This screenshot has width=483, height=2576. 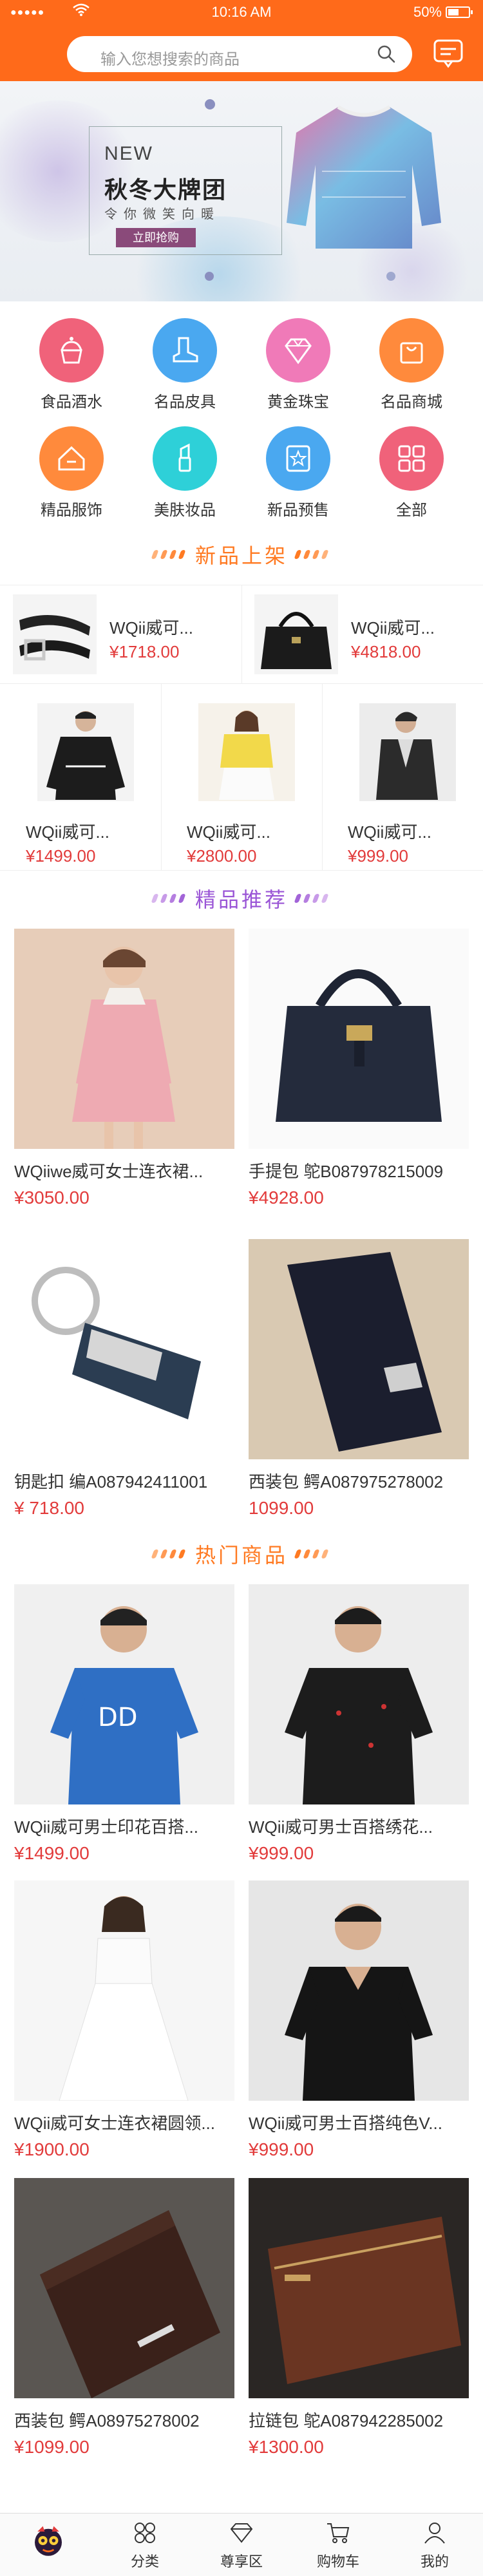 I want to click on message-icon, so click(x=448, y=54).